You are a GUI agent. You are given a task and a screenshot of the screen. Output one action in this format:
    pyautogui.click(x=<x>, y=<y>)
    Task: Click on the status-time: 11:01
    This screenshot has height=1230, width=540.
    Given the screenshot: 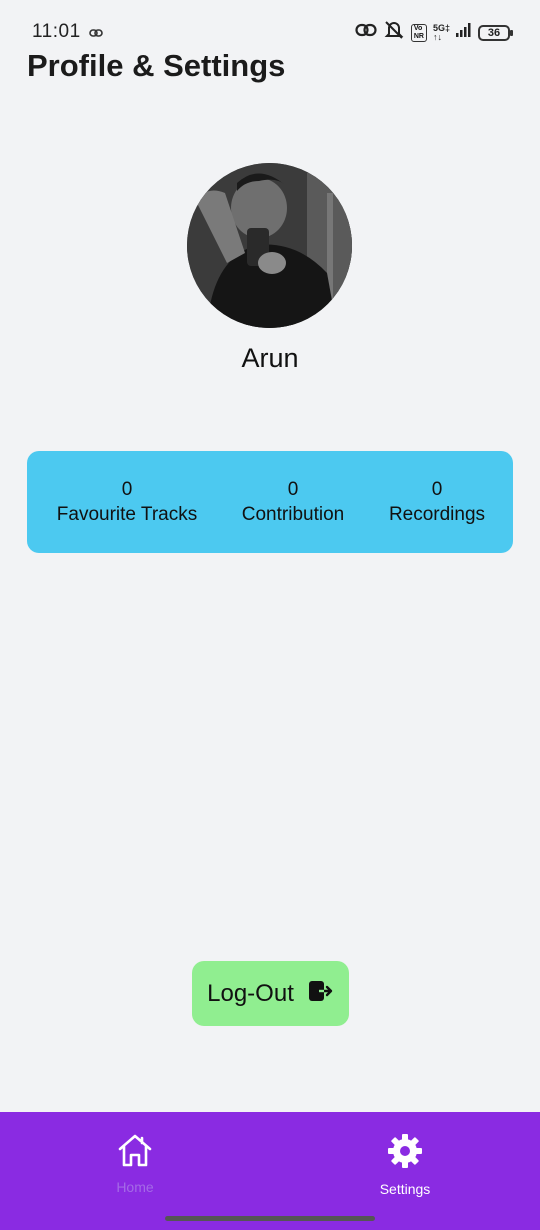 What is the action you would take?
    pyautogui.click(x=56, y=31)
    